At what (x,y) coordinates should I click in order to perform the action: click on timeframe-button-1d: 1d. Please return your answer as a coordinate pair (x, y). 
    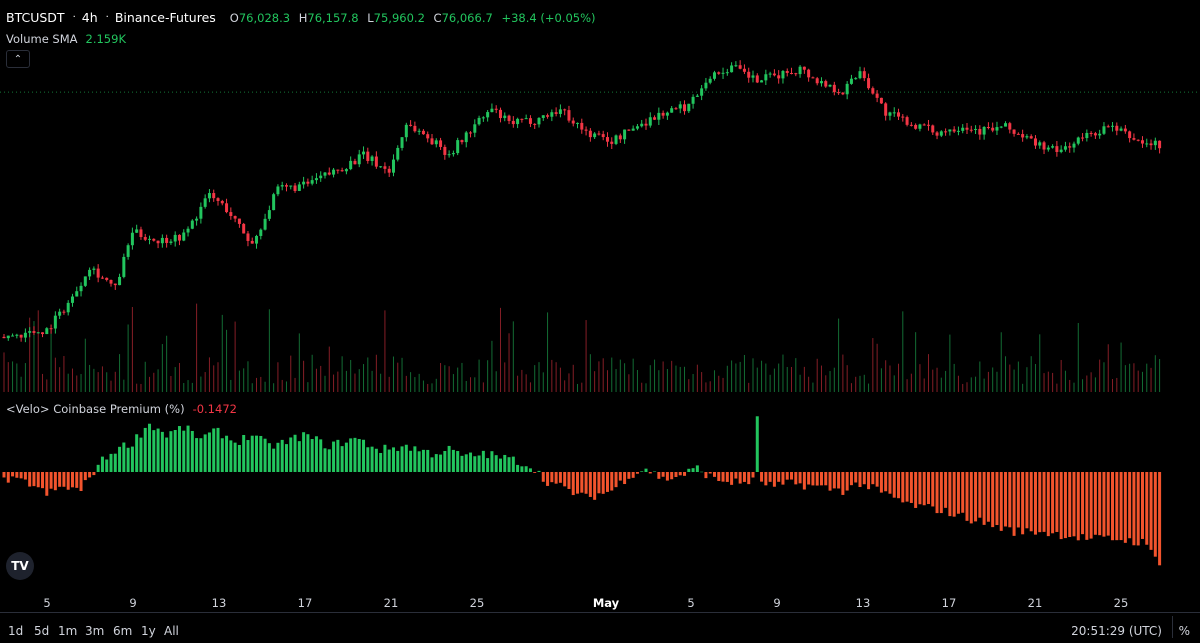
    Looking at the image, I should click on (15, 631).